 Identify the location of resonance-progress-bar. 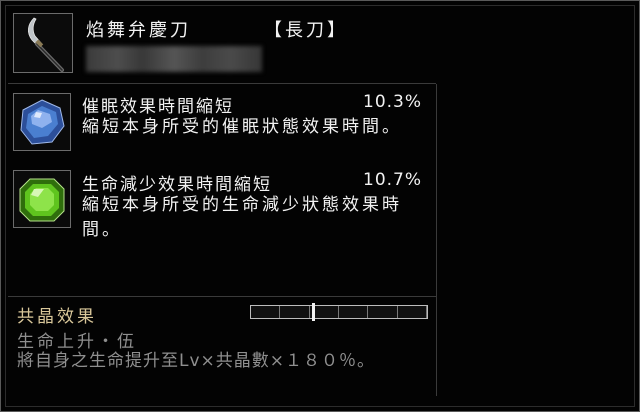
(339, 312).